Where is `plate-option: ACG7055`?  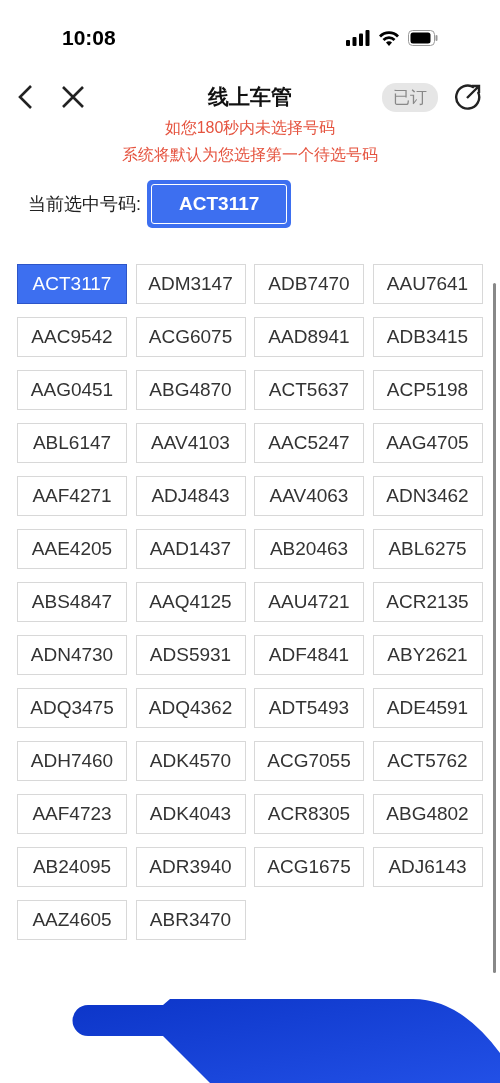 plate-option: ACG7055 is located at coordinates (309, 761).